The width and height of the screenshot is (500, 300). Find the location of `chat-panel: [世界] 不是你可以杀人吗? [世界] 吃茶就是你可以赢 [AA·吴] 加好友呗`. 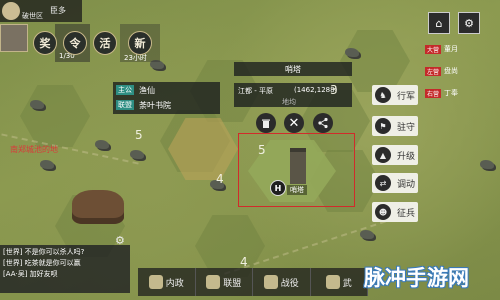

chat-panel: [世界] 不是你可以杀人吗? [世界] 吃茶就是你可以赢 [AA·吴] 加好友呗 is located at coordinates (65, 269).